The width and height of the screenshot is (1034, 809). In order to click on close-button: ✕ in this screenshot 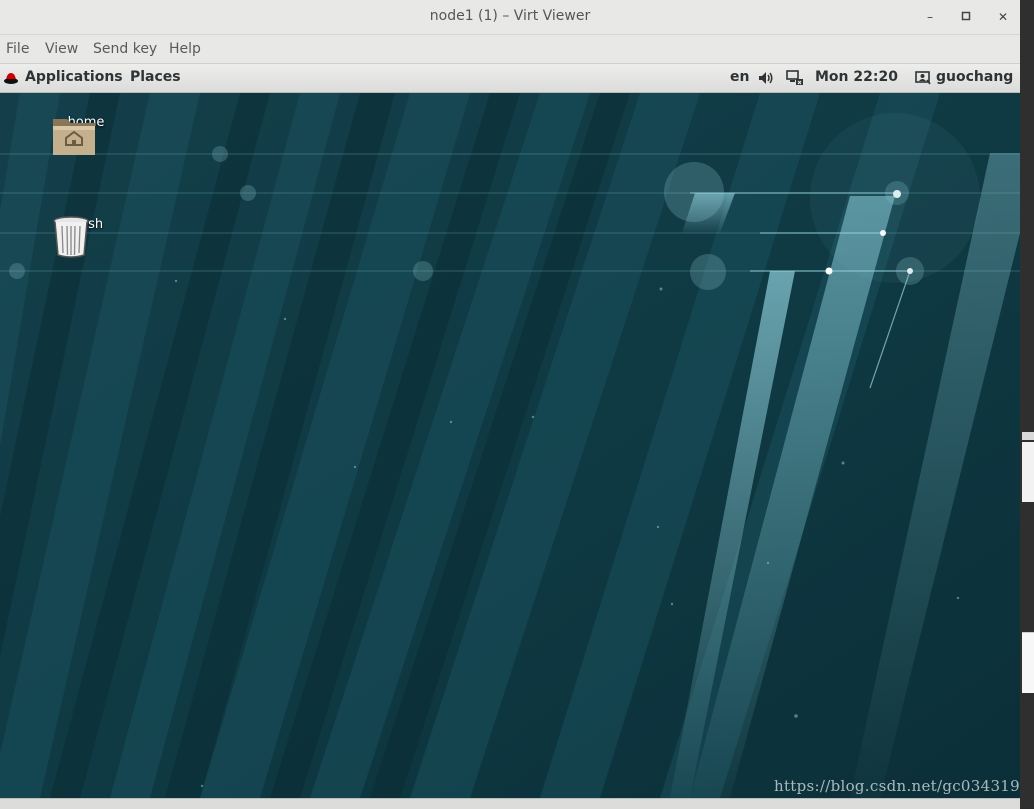, I will do `click(1003, 17)`.